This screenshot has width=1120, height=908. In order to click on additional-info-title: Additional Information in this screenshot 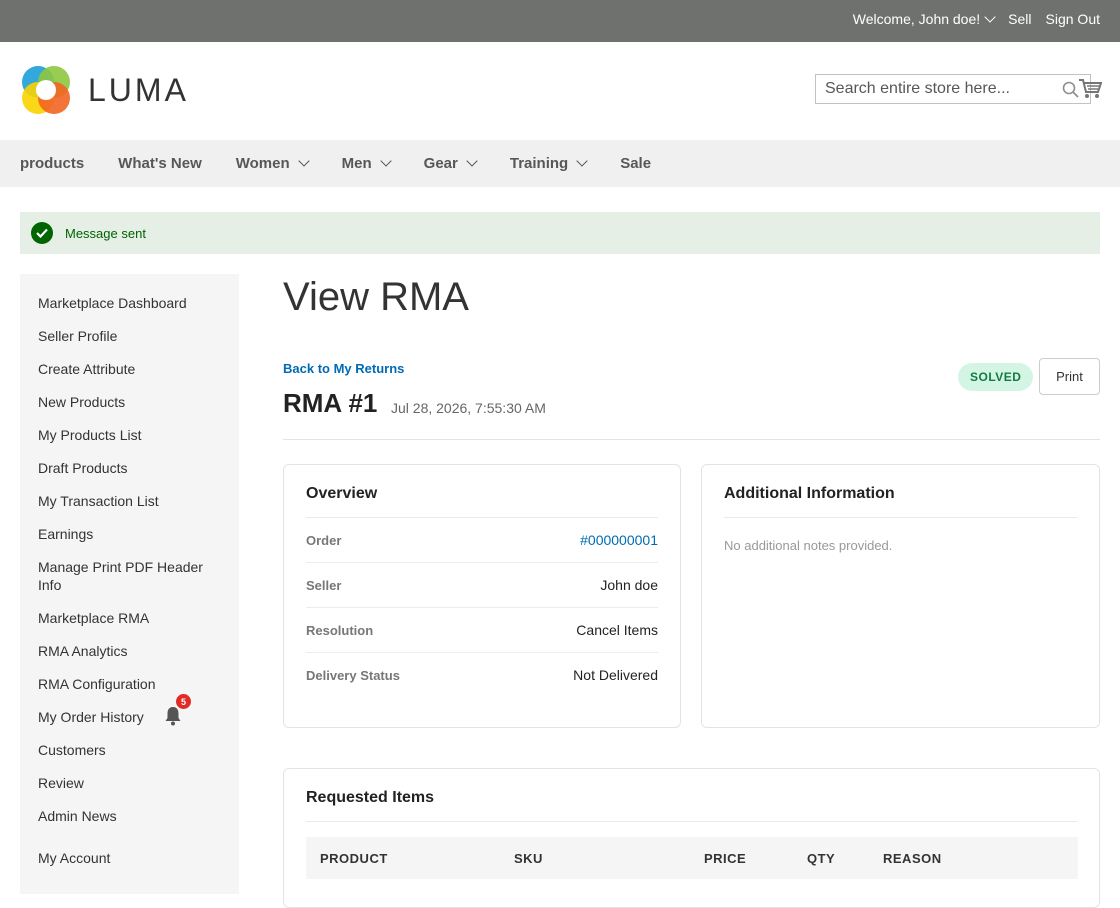, I will do `click(809, 493)`.